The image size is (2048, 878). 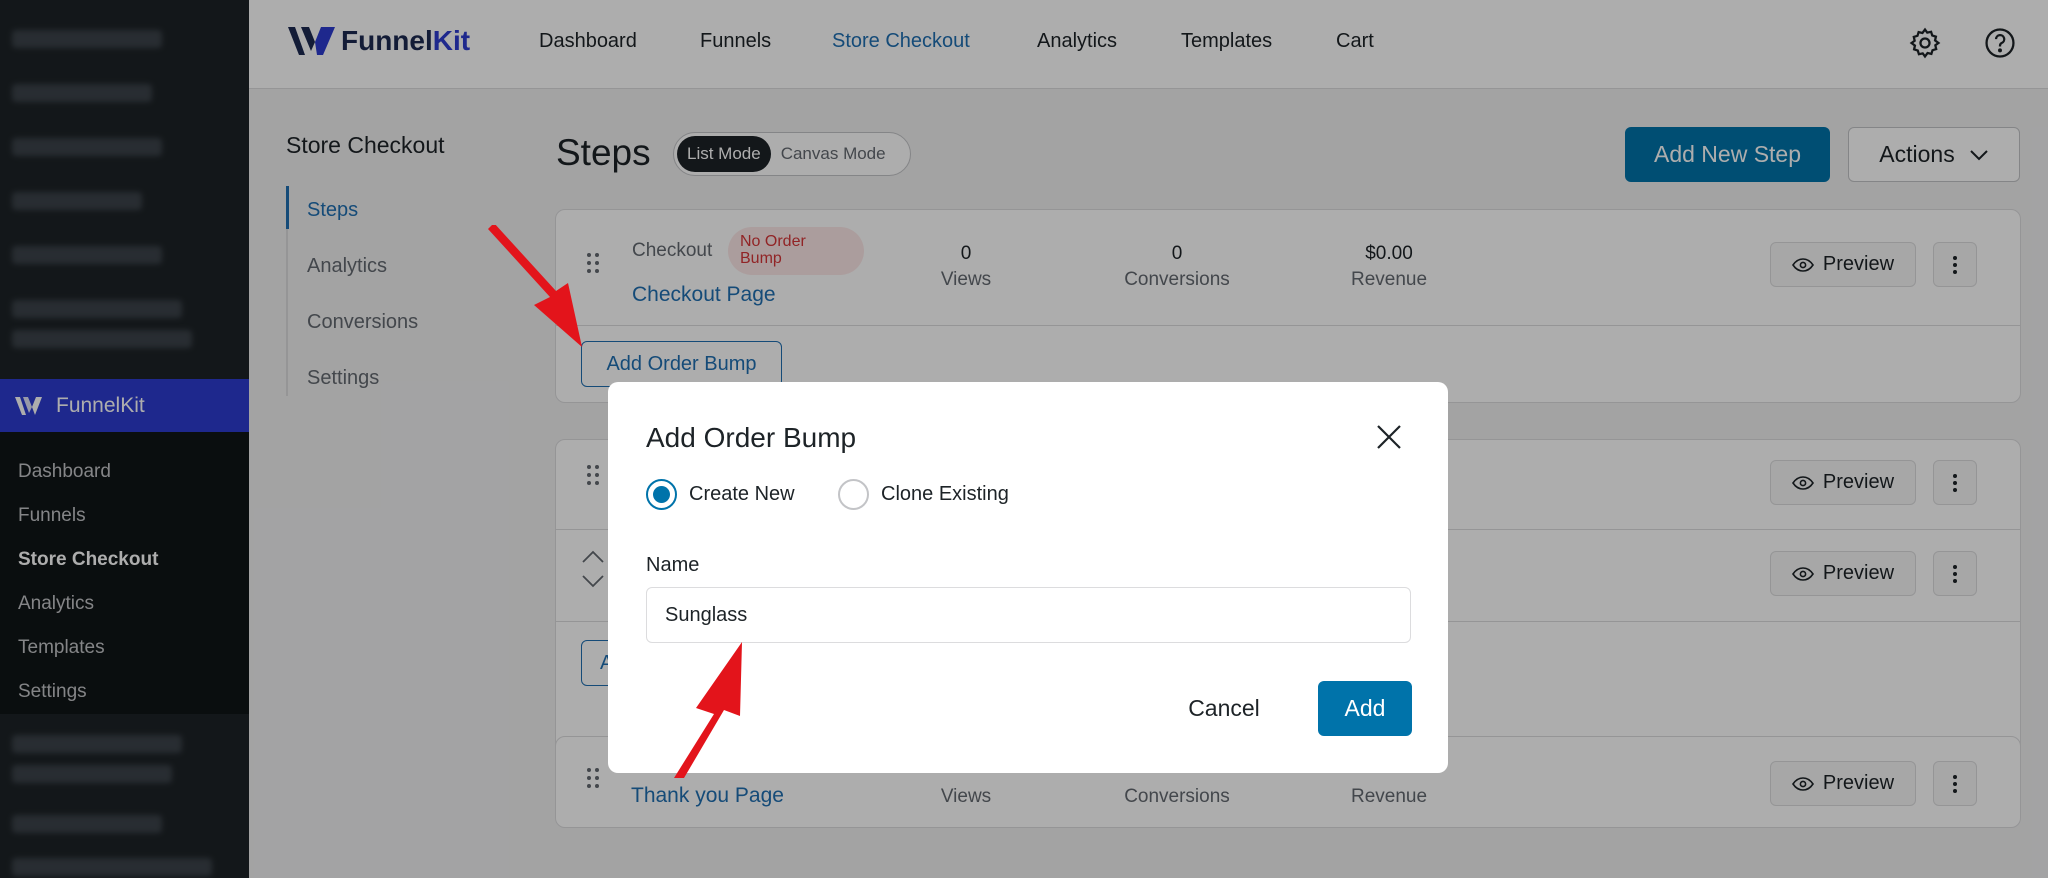 I want to click on name-field-label: Name, so click(x=673, y=565).